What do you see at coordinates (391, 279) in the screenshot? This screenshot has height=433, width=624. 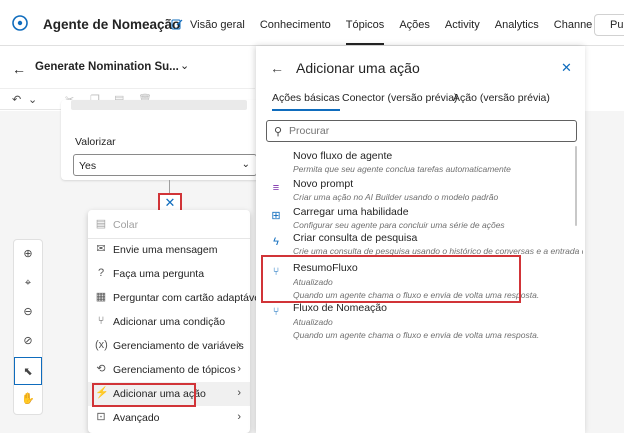 I see `highlight-box-resumo-fluxo` at bounding box center [391, 279].